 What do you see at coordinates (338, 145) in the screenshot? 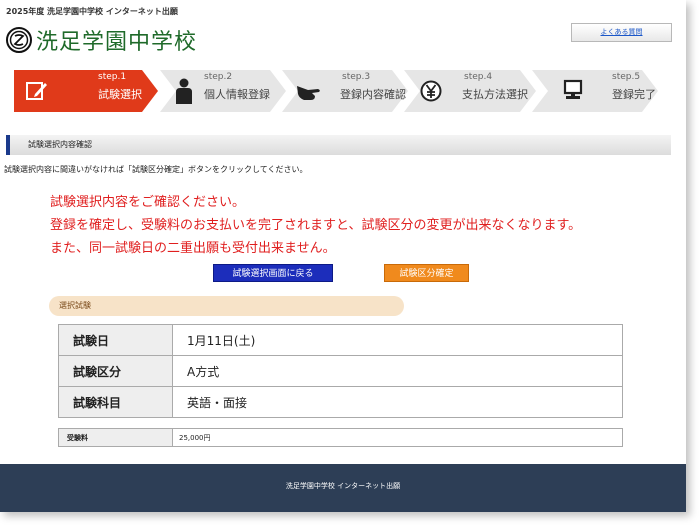
I see `section-title: 試験選択内容確認` at bounding box center [338, 145].